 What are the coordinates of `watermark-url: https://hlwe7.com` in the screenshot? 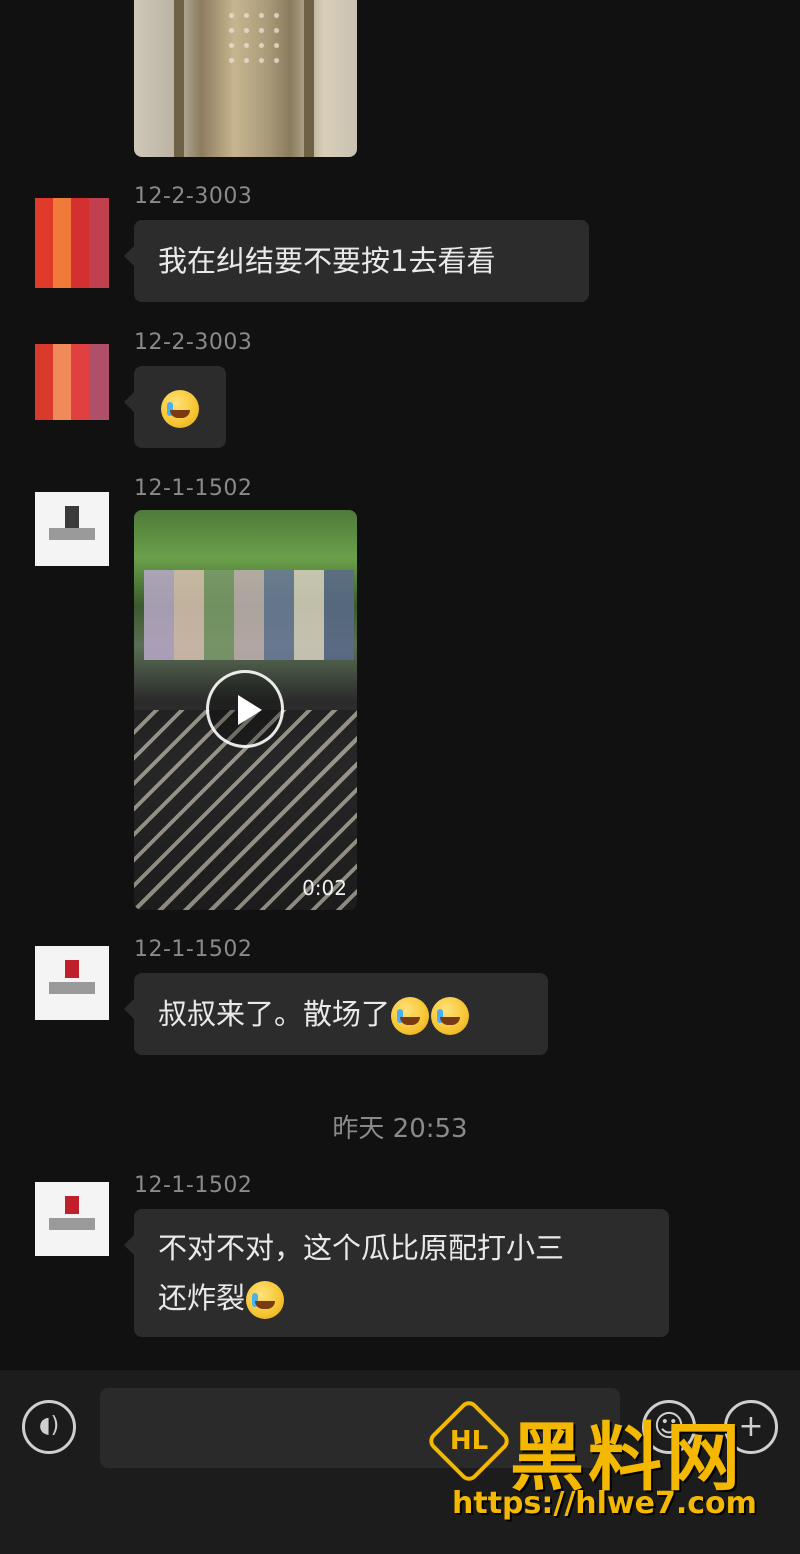 It's located at (604, 1503).